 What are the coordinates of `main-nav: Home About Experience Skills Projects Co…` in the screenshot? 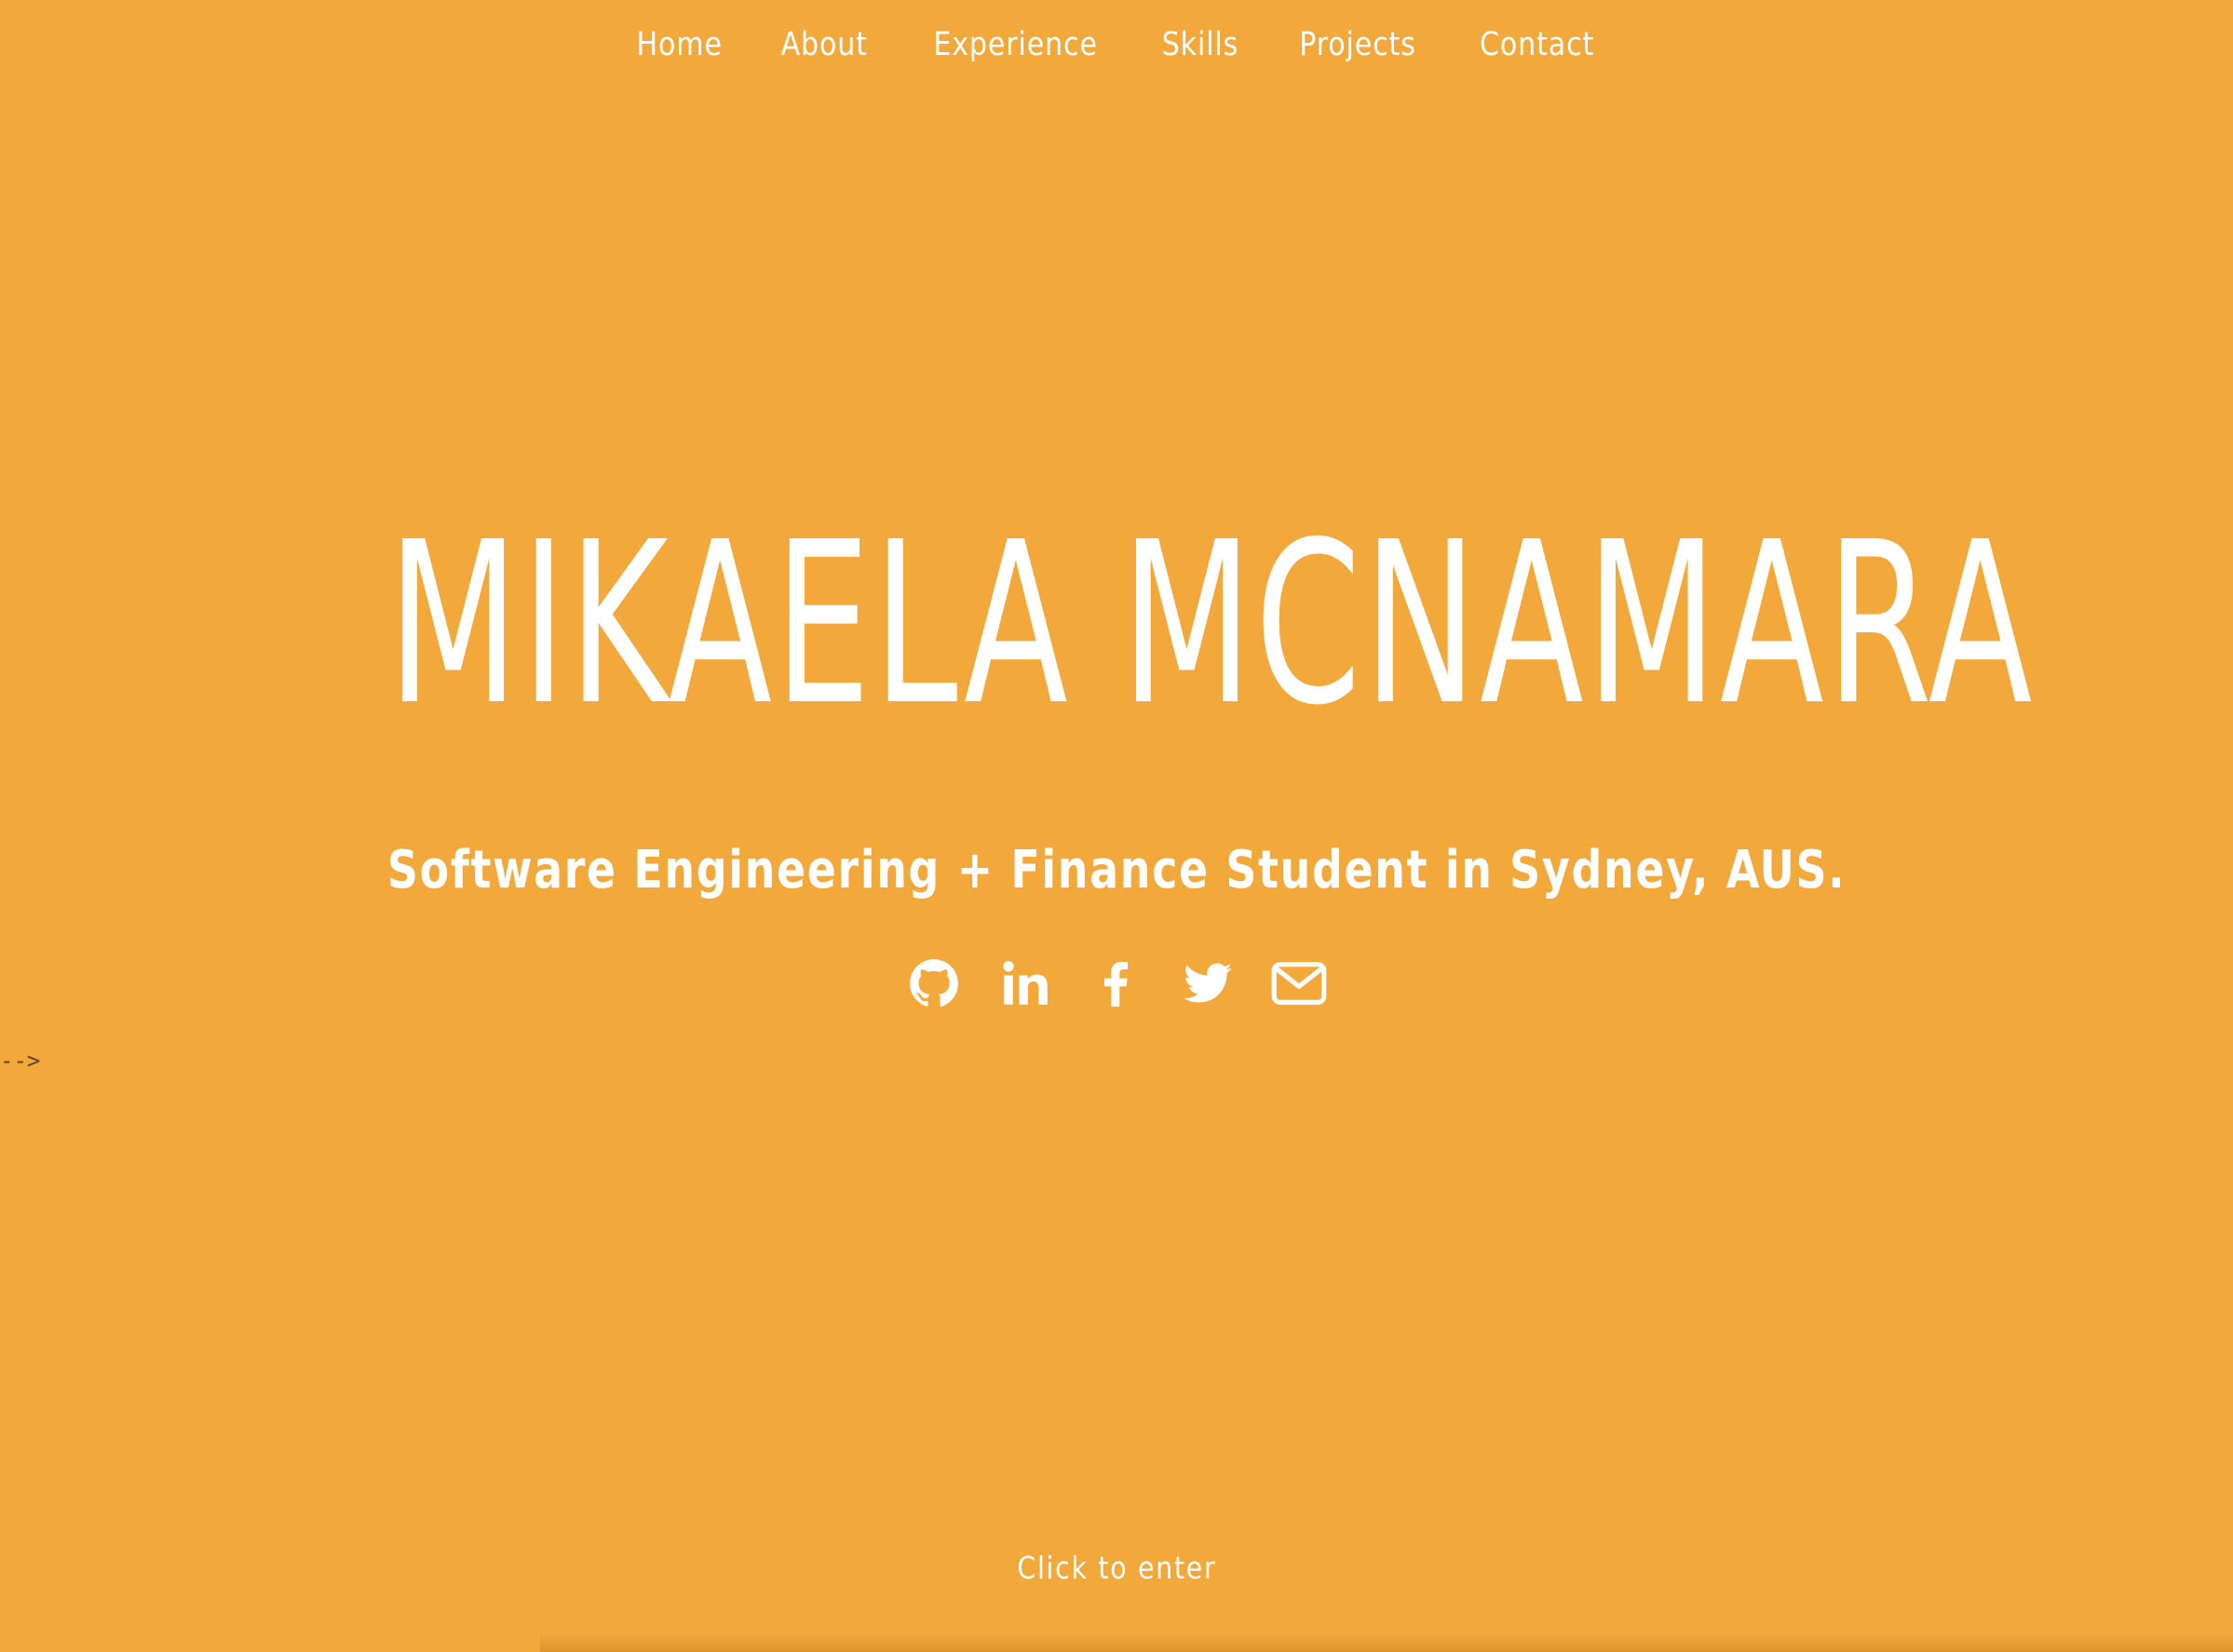 It's located at (1116, 45).